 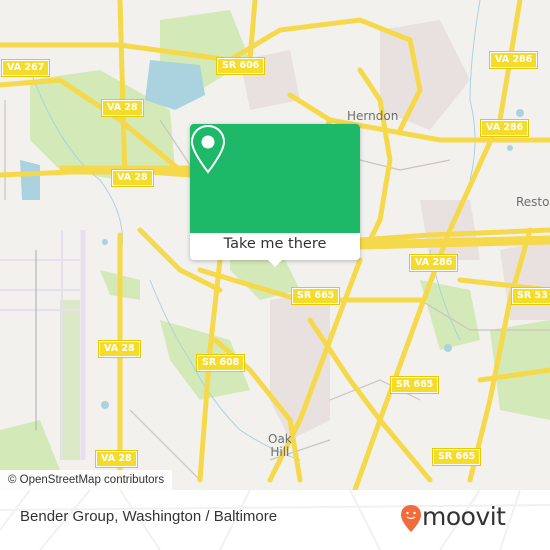 I want to click on route-shield-sr53x: SR 53, so click(x=530, y=296).